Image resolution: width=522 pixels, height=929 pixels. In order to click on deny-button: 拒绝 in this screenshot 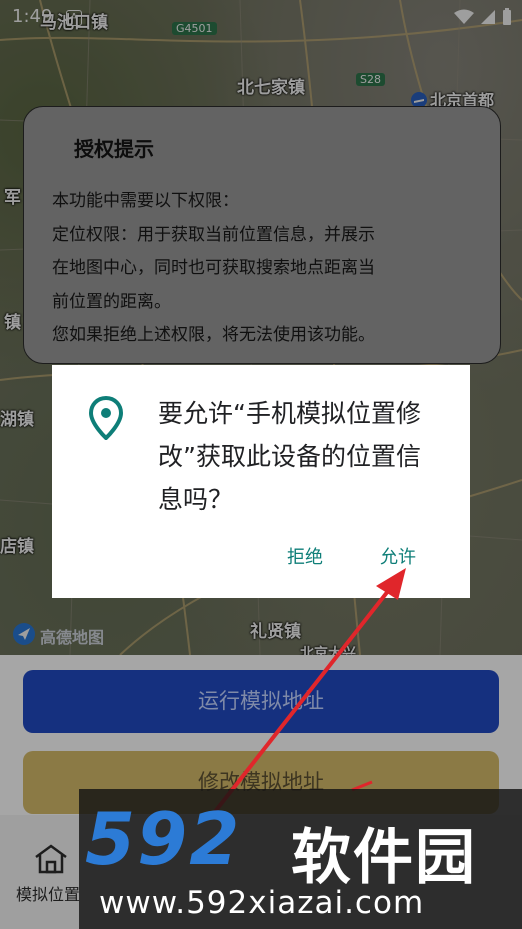, I will do `click(305, 556)`.